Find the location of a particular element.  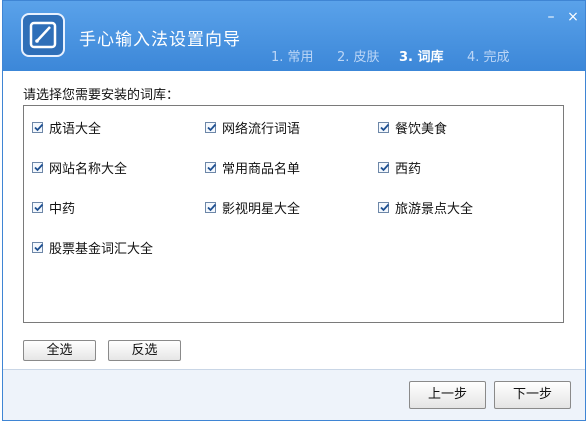

select-all-button: 全选 is located at coordinates (59, 350).